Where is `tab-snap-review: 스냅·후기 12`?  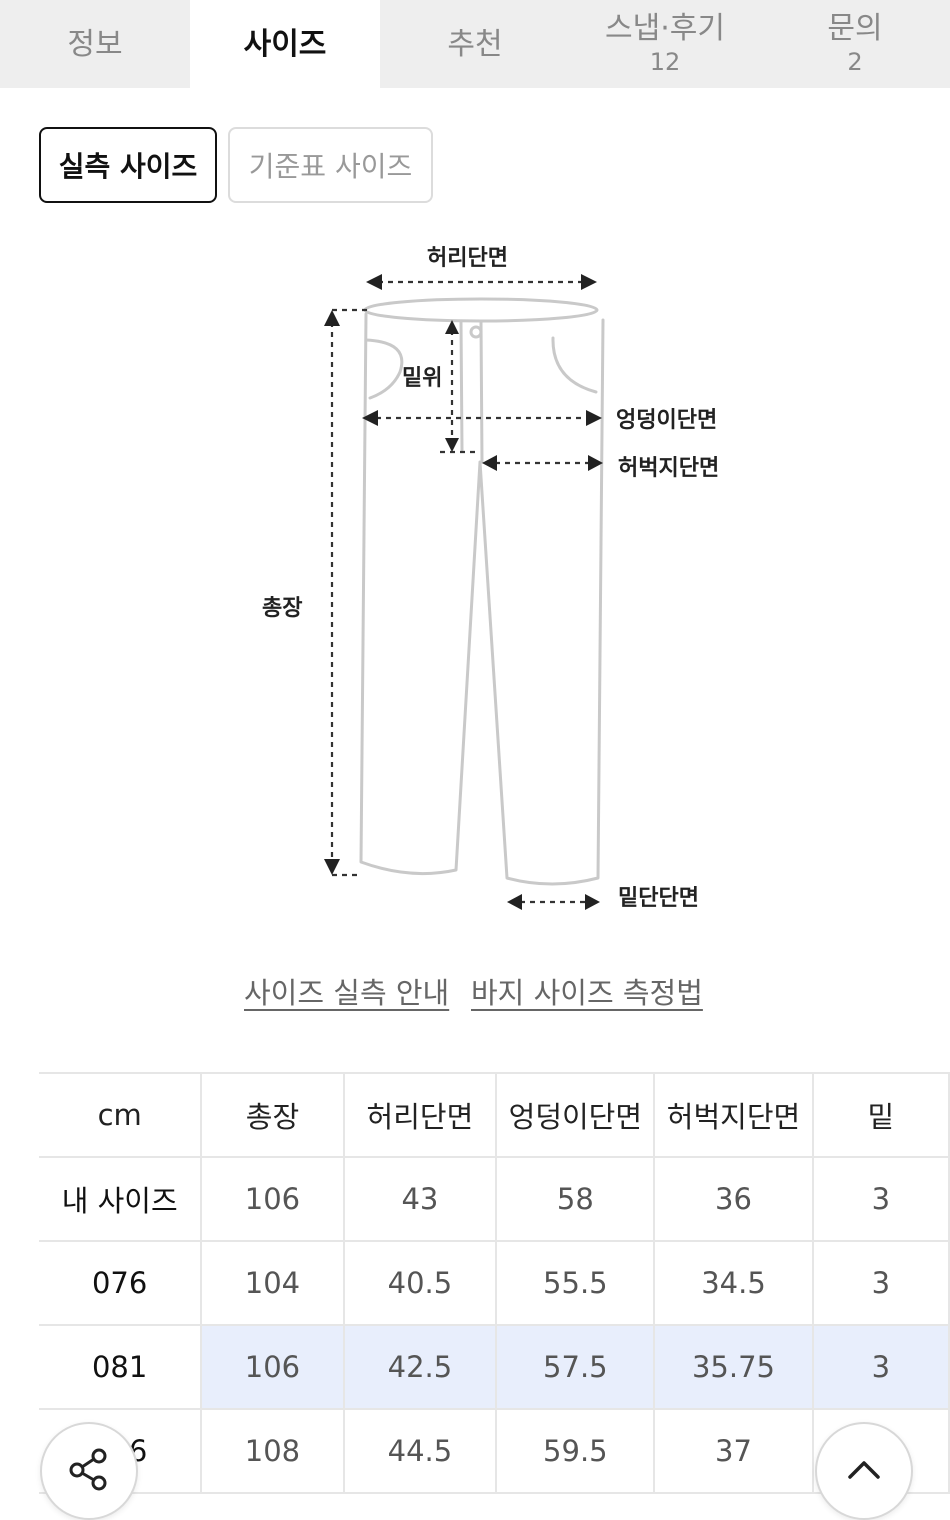 tab-snap-review: 스냅·후기 12 is located at coordinates (665, 44).